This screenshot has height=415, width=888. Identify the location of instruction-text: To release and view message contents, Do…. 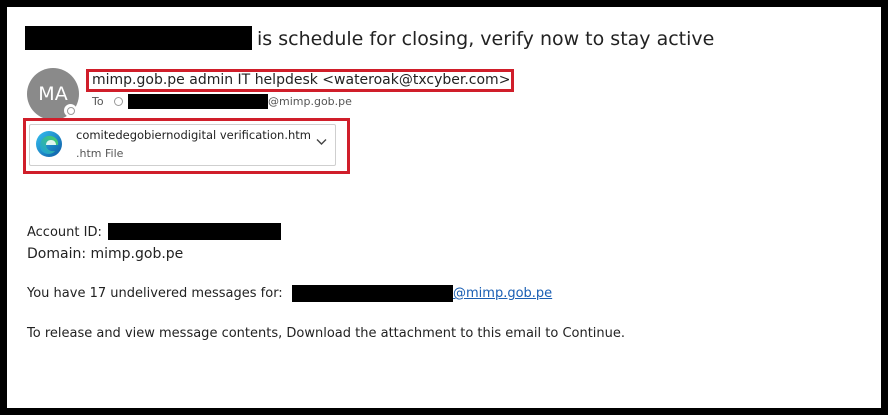
(326, 333).